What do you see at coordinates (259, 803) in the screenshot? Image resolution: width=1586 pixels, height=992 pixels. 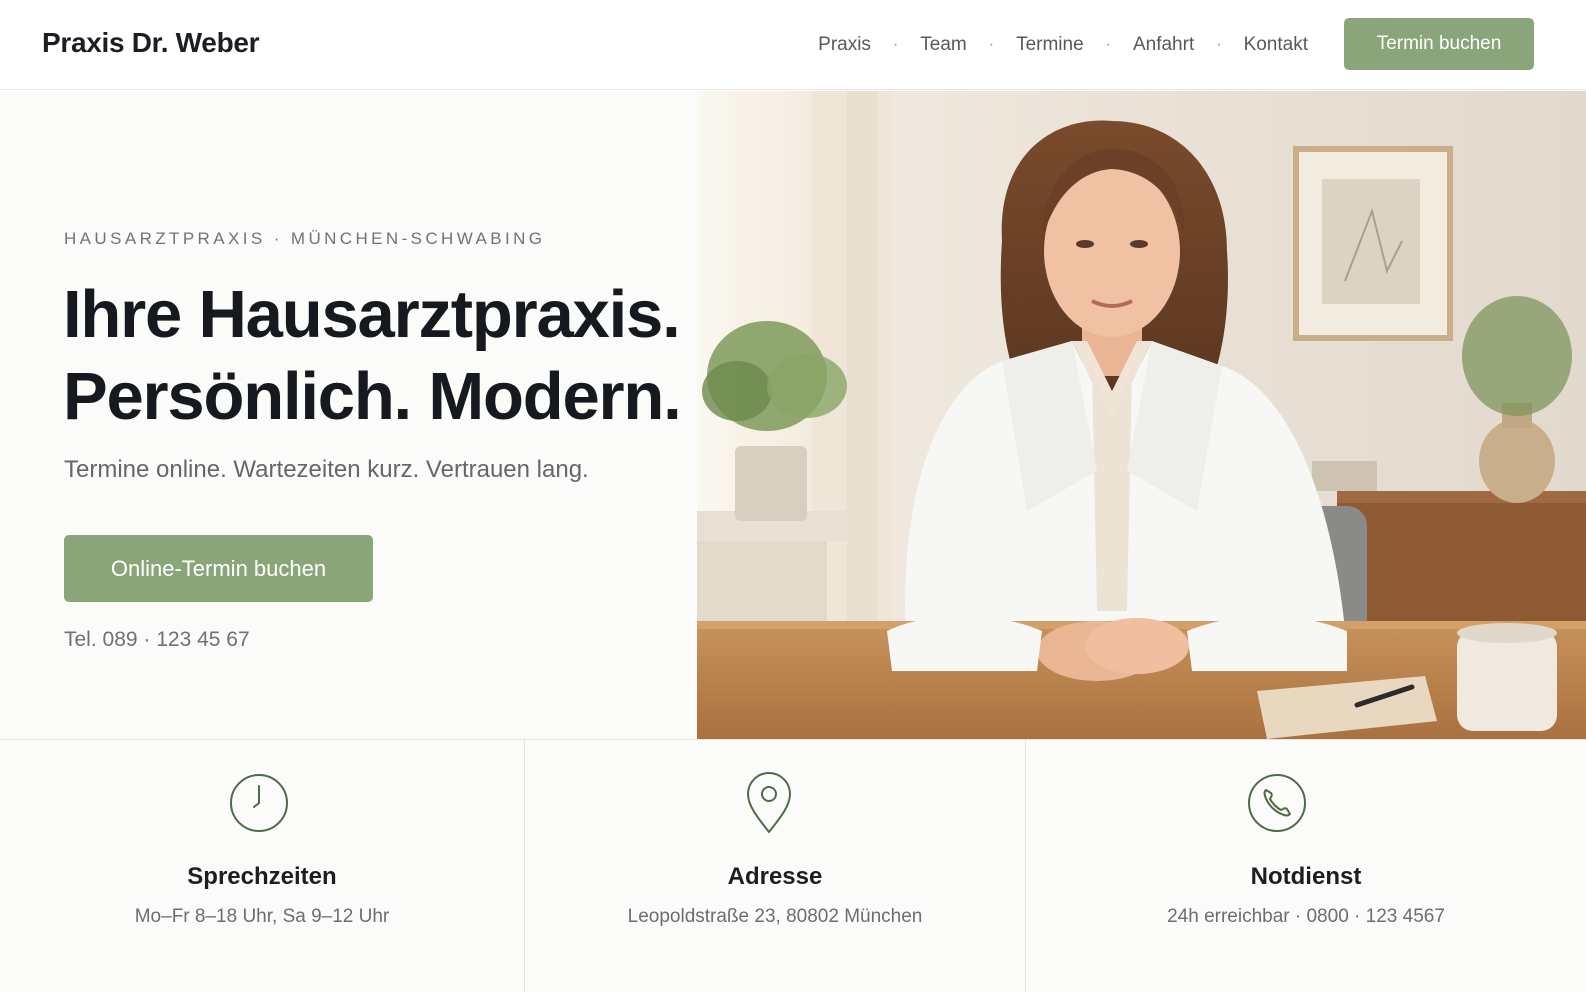 I see `clock-icon` at bounding box center [259, 803].